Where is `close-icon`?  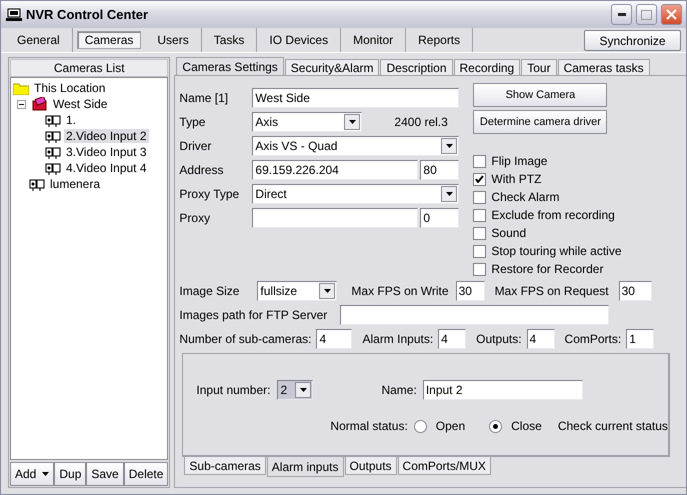 close-icon is located at coordinates (671, 14).